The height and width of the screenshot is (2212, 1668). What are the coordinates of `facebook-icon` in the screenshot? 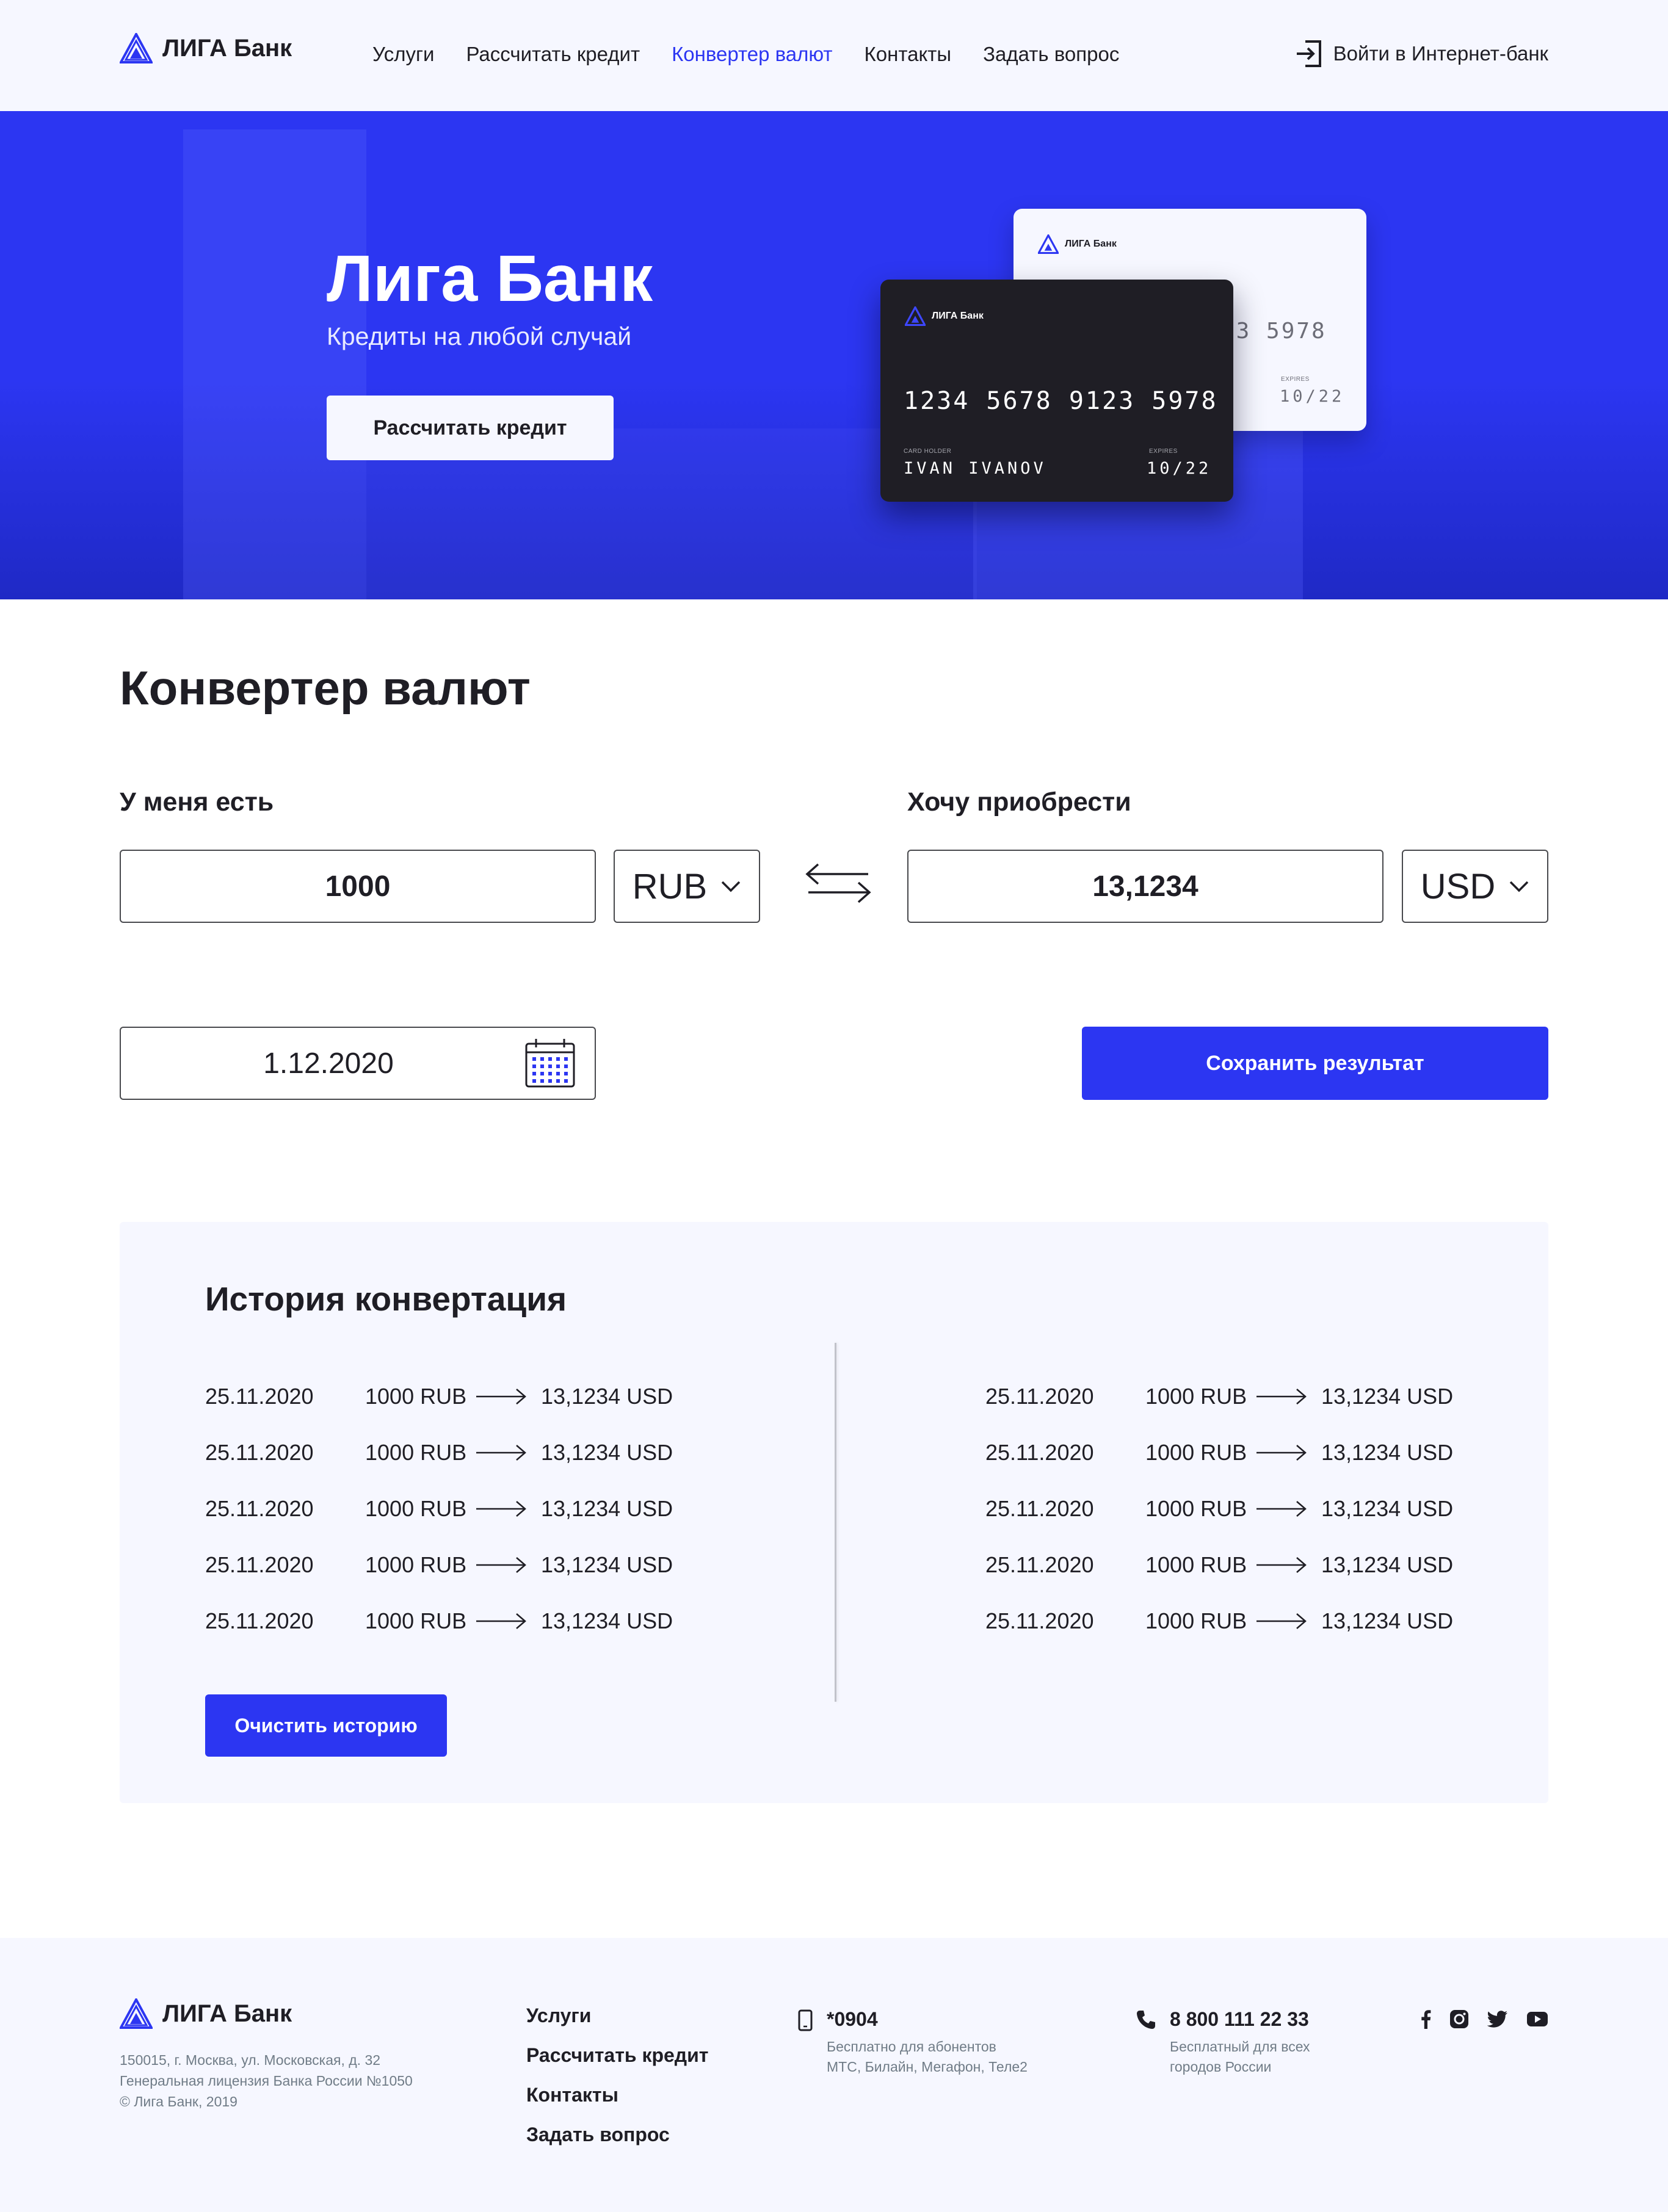 It's located at (1426, 2019).